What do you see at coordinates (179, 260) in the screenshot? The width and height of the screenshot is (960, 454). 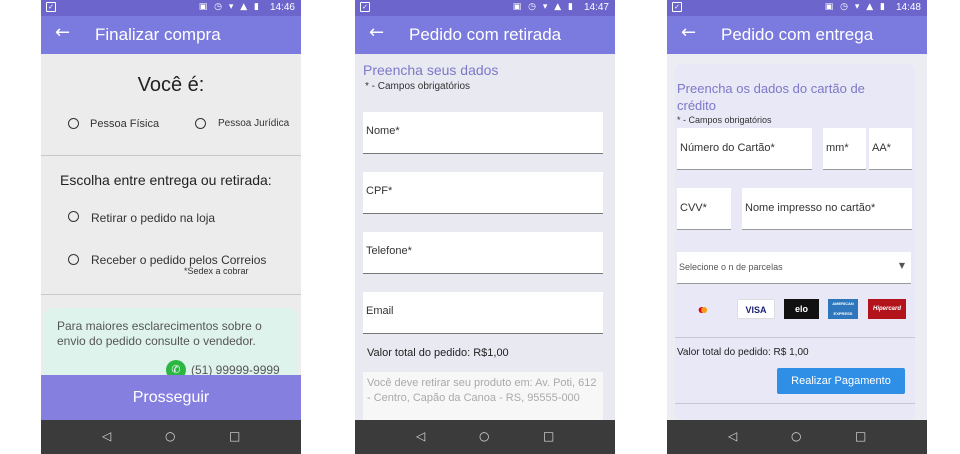 I see `radio-label-correios: Receber o pedido pelos Correios` at bounding box center [179, 260].